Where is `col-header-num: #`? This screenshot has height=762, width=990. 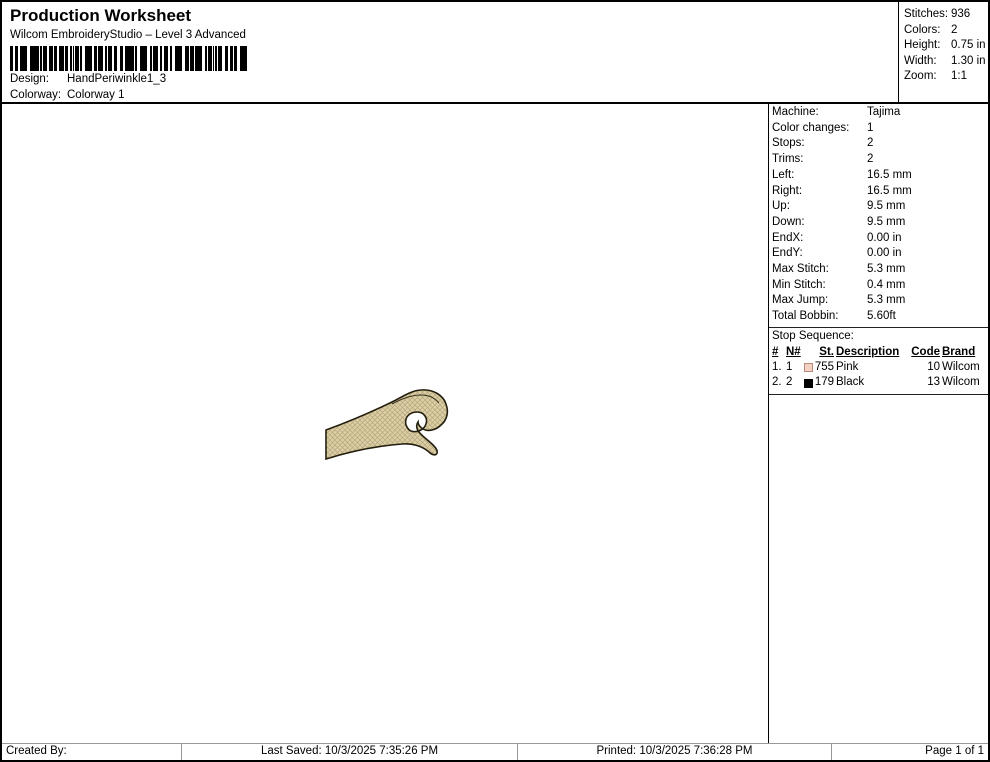
col-header-num: # is located at coordinates (775, 351).